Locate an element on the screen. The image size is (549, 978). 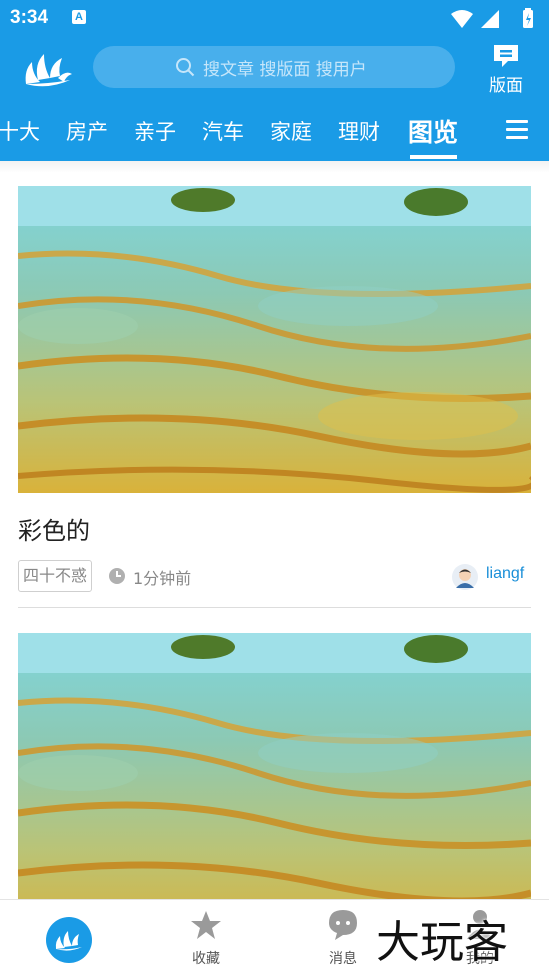
tab-shida: 十大 is located at coordinates (20, 131).